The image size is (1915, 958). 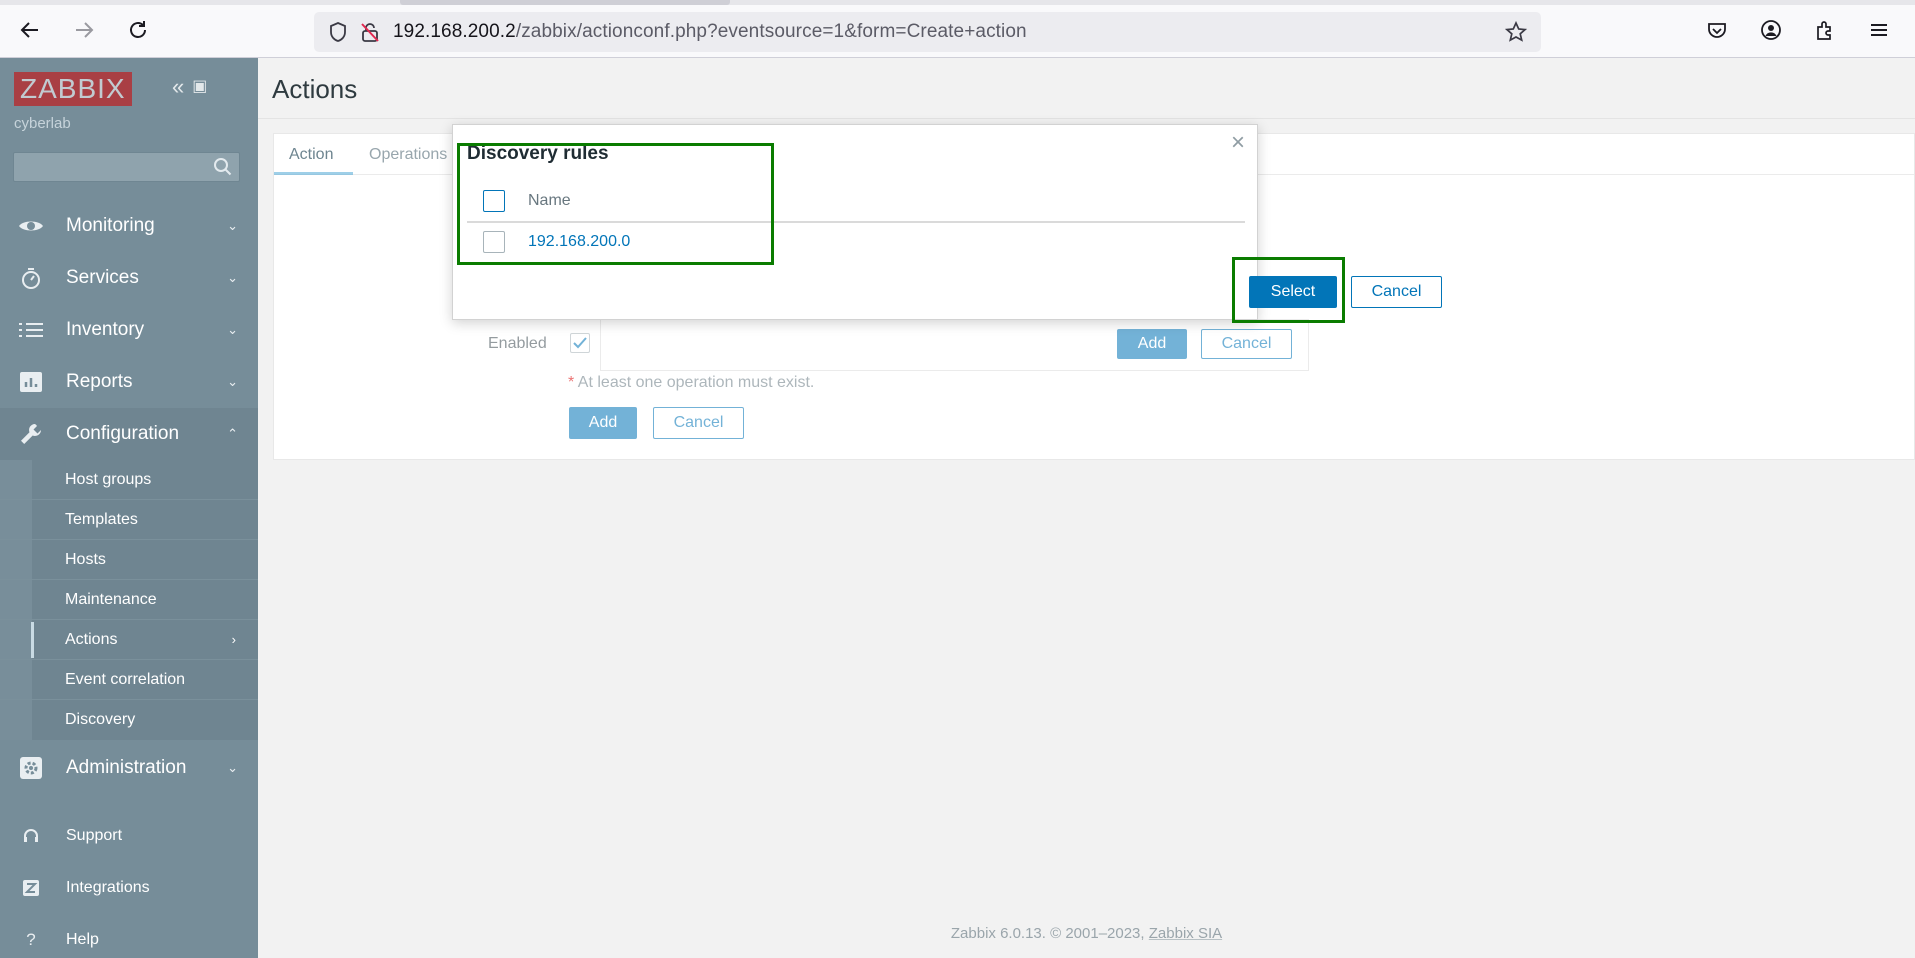 What do you see at coordinates (111, 599) in the screenshot?
I see `sidebar-item-label: Maintenance` at bounding box center [111, 599].